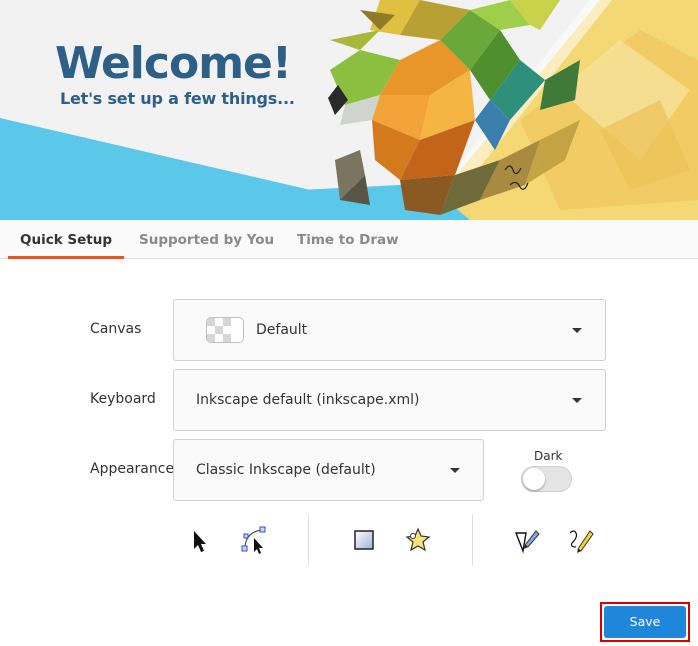 The height and width of the screenshot is (646, 698). What do you see at coordinates (308, 400) in the screenshot?
I see `keyboard-value: Inkscape default (inkscape.xml)` at bounding box center [308, 400].